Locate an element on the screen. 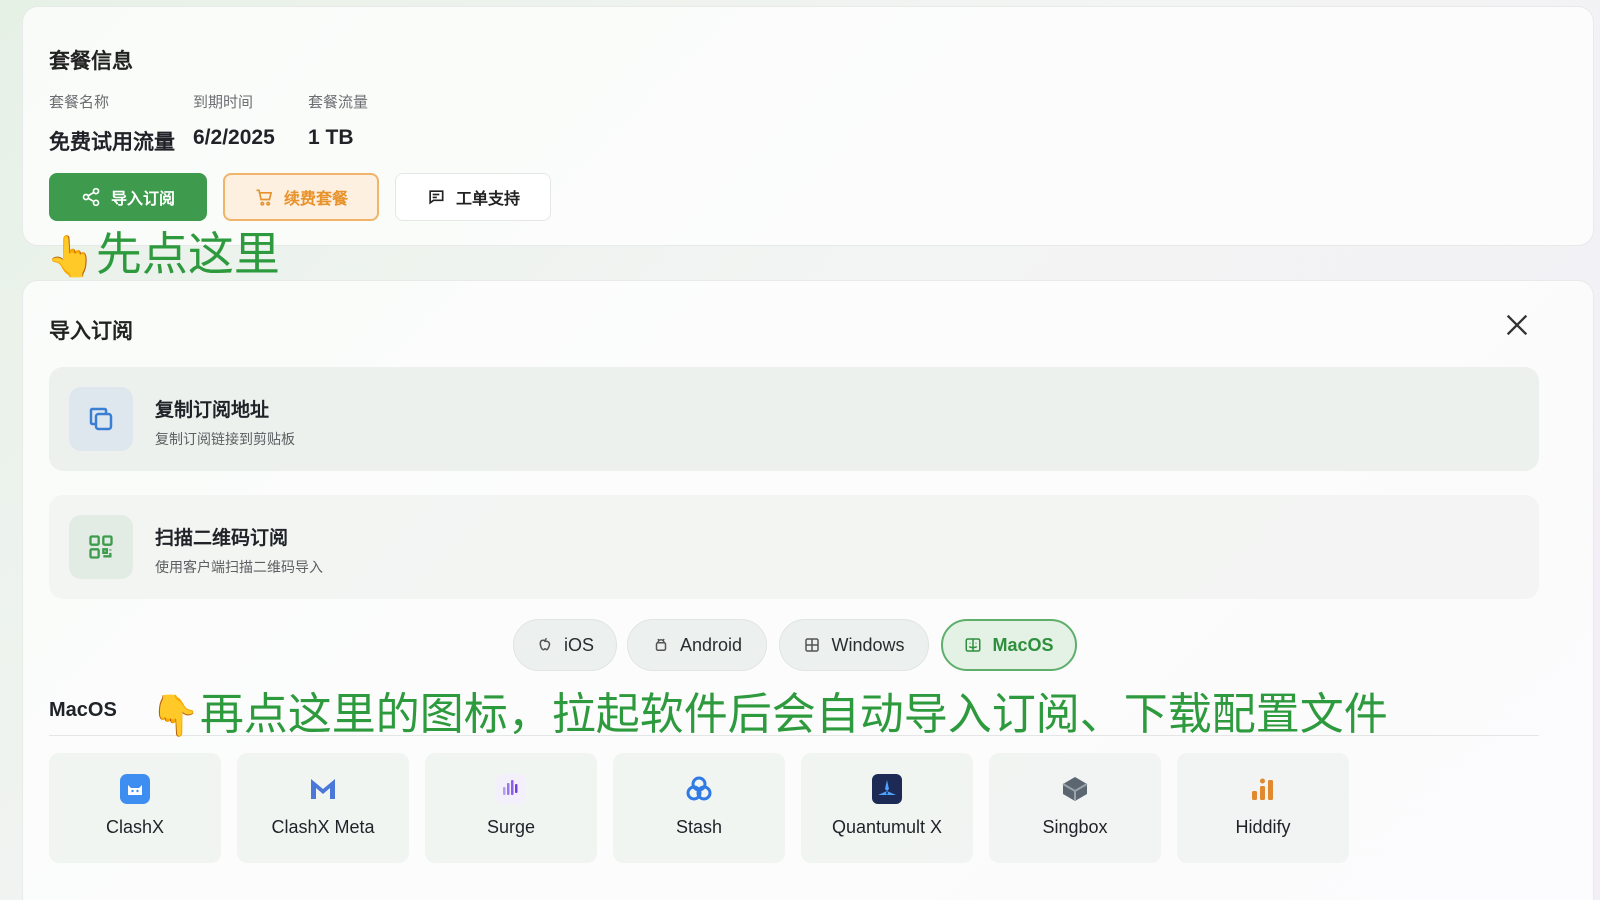 Image resolution: width=1600 pixels, height=900 pixels. stash-icon is located at coordinates (699, 788).